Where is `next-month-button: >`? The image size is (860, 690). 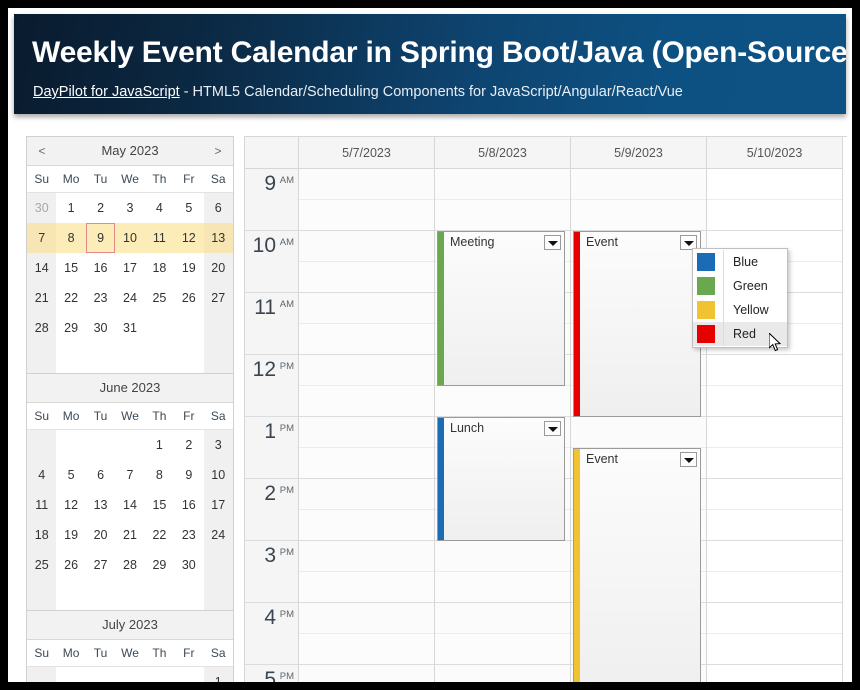
next-month-button: > is located at coordinates (218, 151).